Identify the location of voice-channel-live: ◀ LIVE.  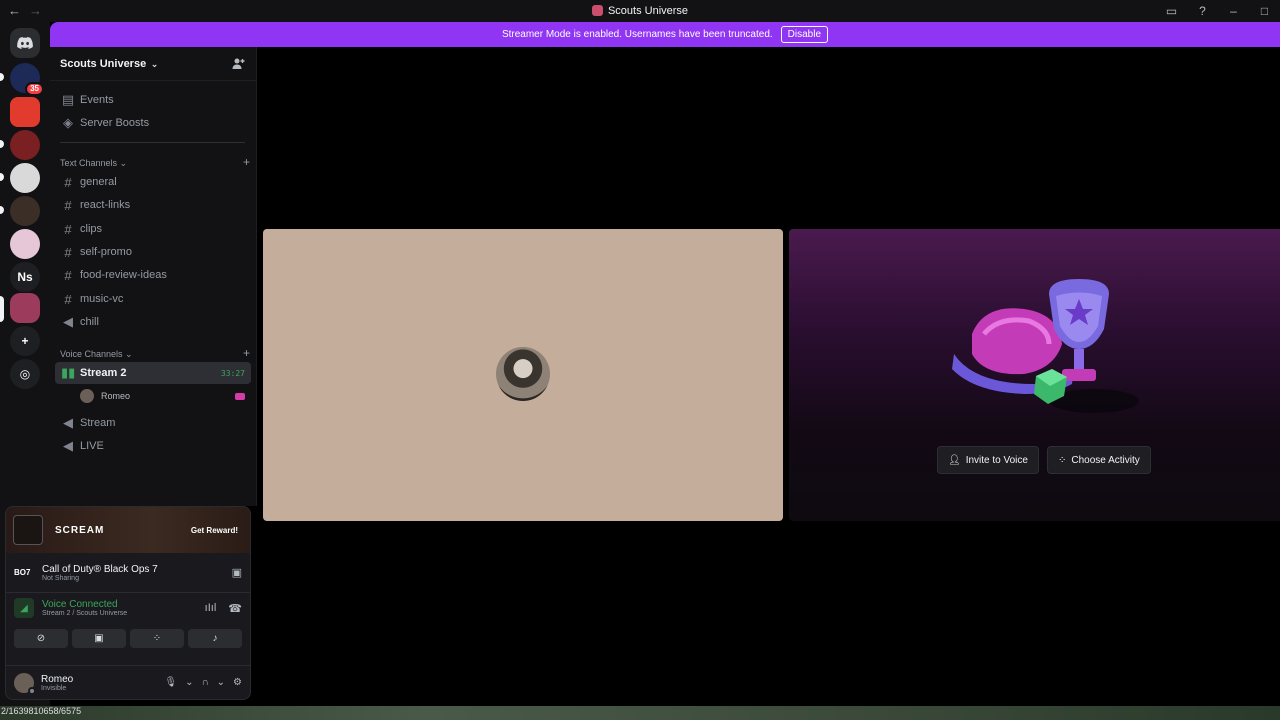
(153, 446).